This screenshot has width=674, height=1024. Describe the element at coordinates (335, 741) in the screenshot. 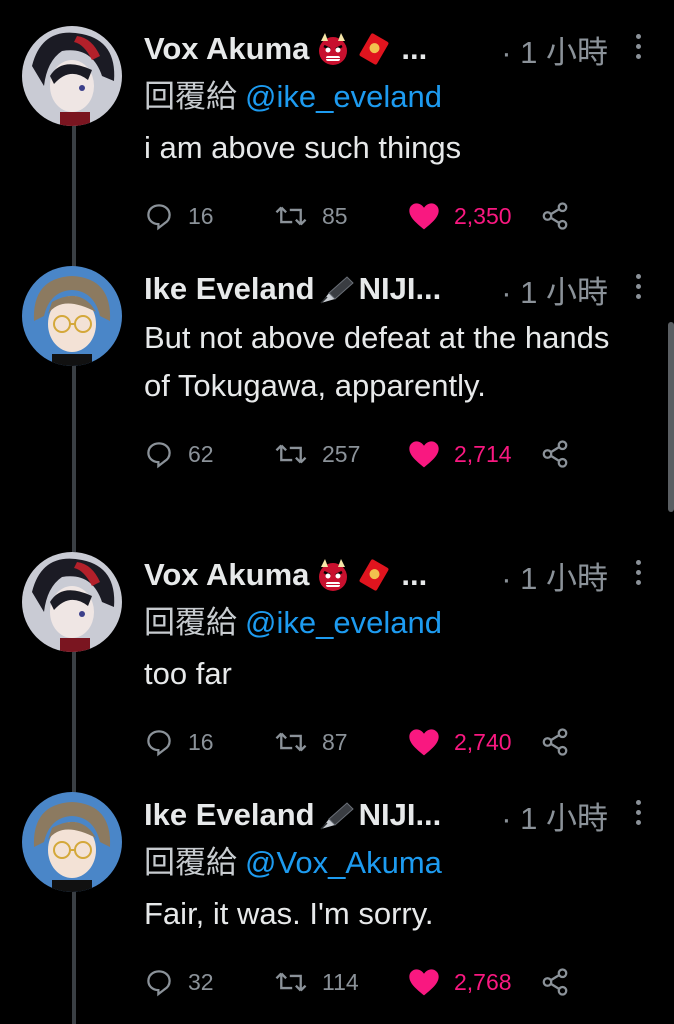

I see `retweet-count: 87` at that location.